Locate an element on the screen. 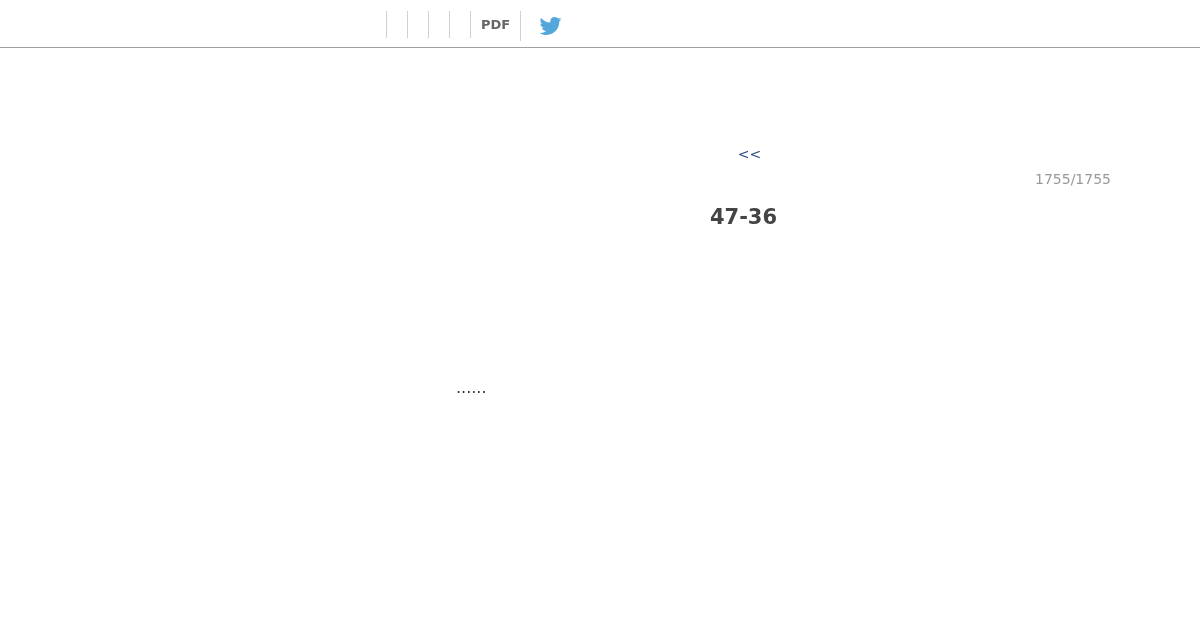 The height and width of the screenshot is (630, 1200). page-title: 47-36 is located at coordinates (743, 217).